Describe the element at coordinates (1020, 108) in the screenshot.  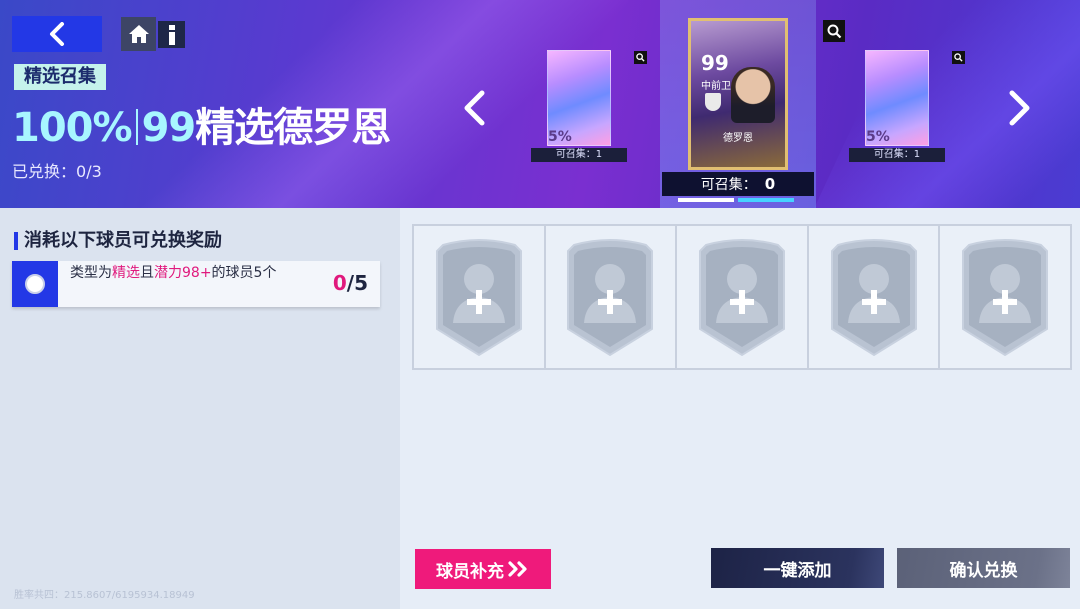
I see `carousel-next-arrow` at that location.